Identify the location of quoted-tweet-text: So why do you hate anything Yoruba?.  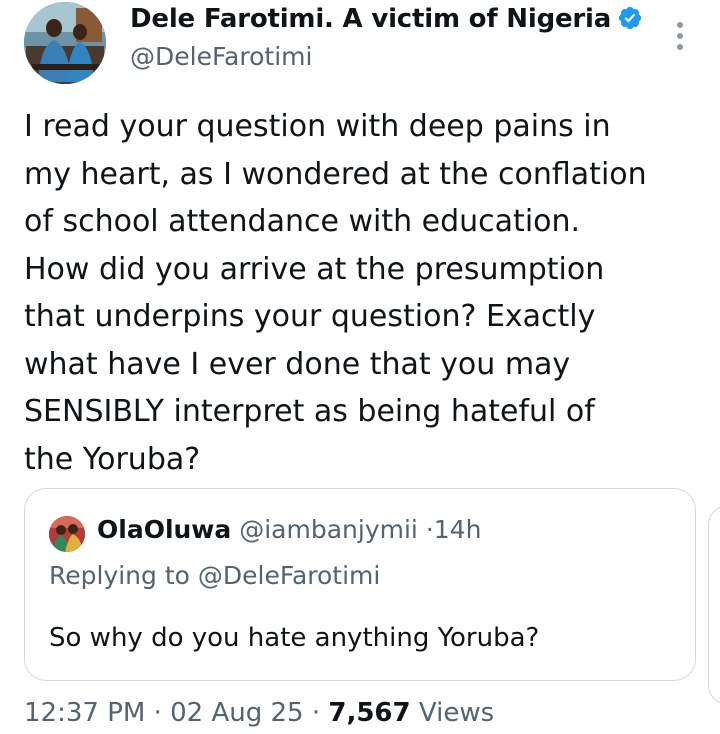
(294, 638).